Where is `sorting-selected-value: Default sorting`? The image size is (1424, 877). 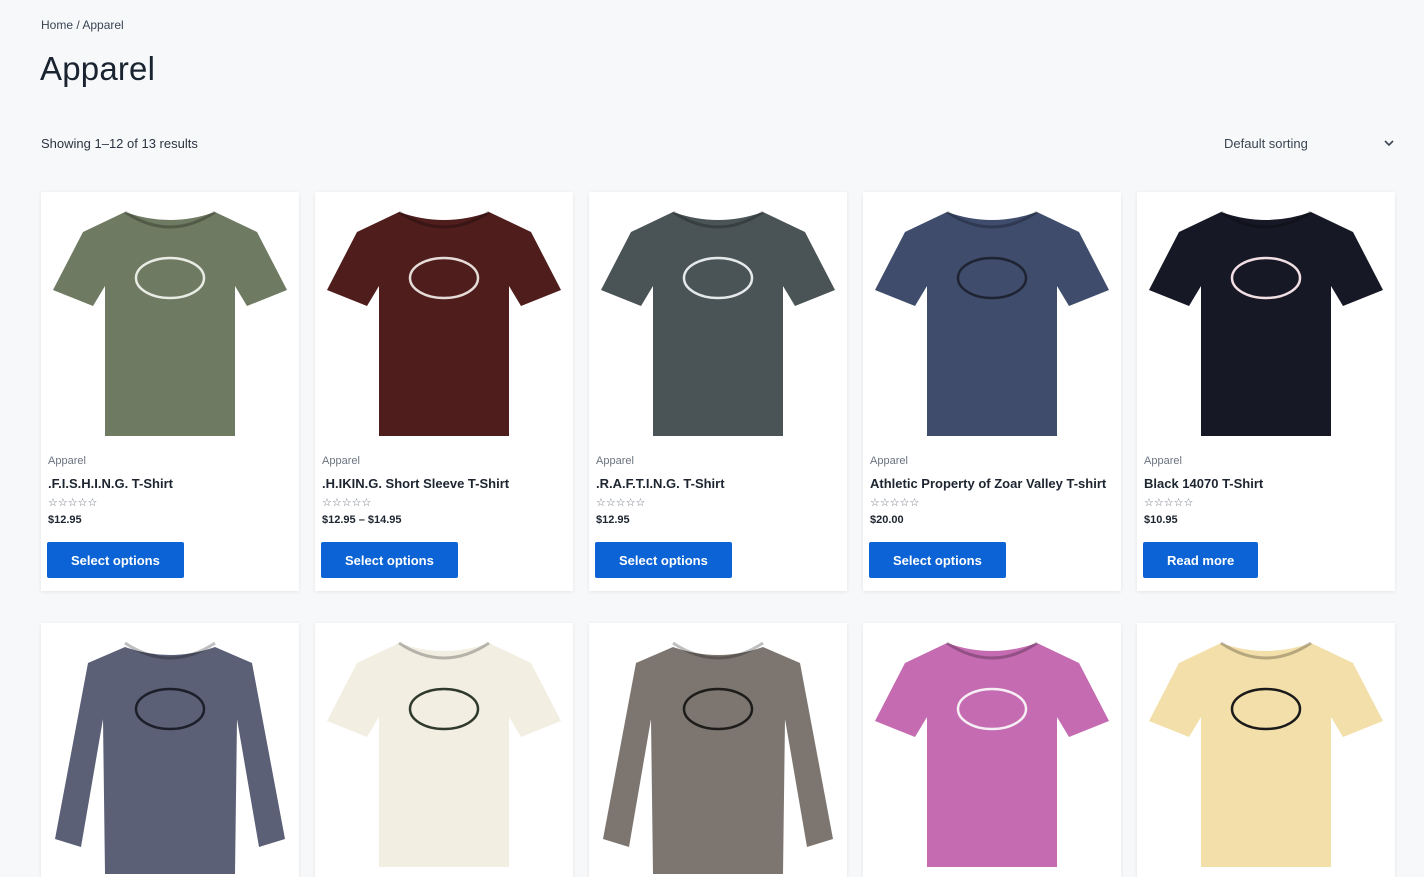
sorting-selected-value: Default sorting is located at coordinates (1266, 143).